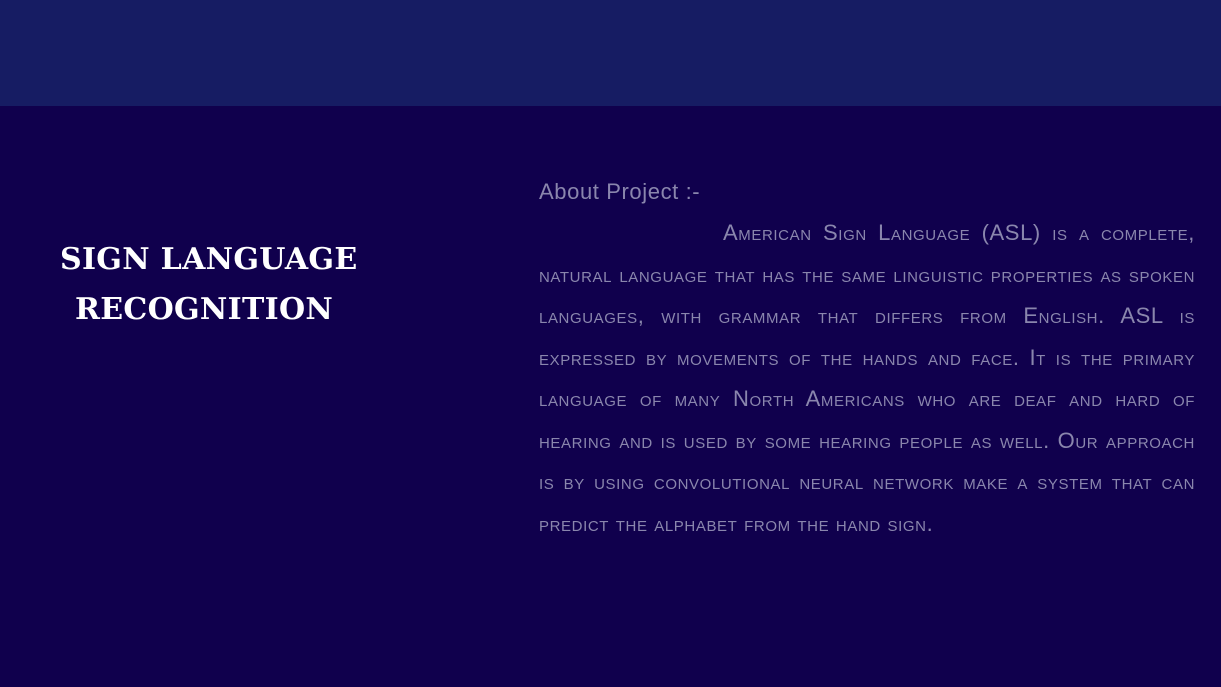 This screenshot has width=1221, height=687. What do you see at coordinates (620, 191) in the screenshot?
I see `about-heading: About Project :-` at bounding box center [620, 191].